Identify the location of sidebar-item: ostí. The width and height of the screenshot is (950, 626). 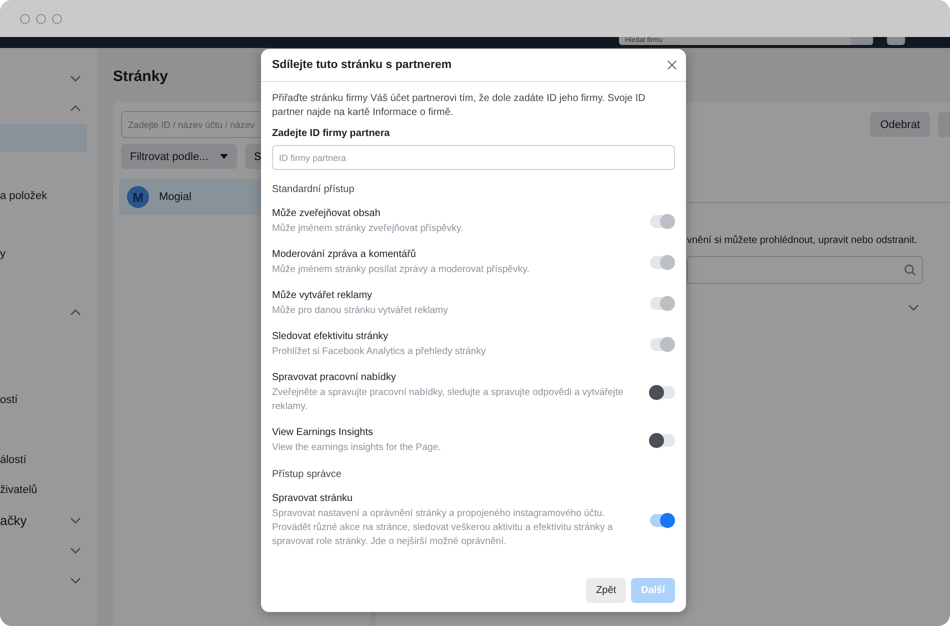
(48, 400).